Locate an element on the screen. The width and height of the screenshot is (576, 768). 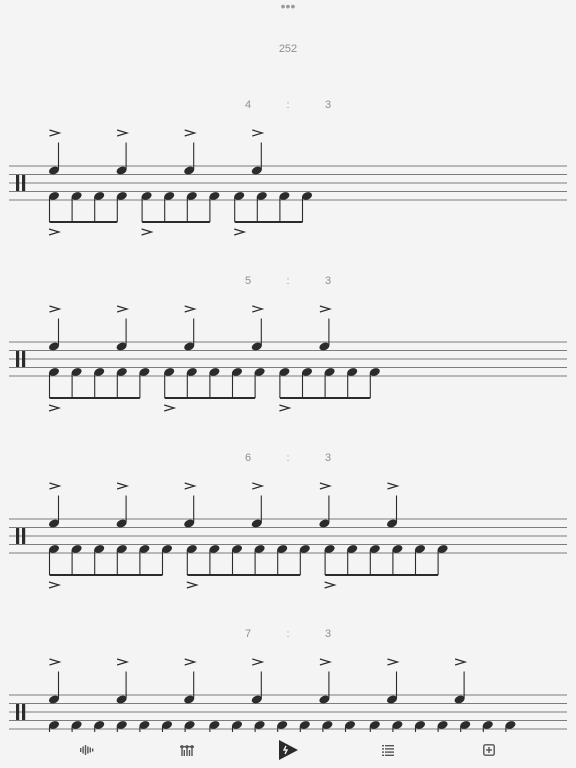
metronome-settings-button is located at coordinates (187, 750).